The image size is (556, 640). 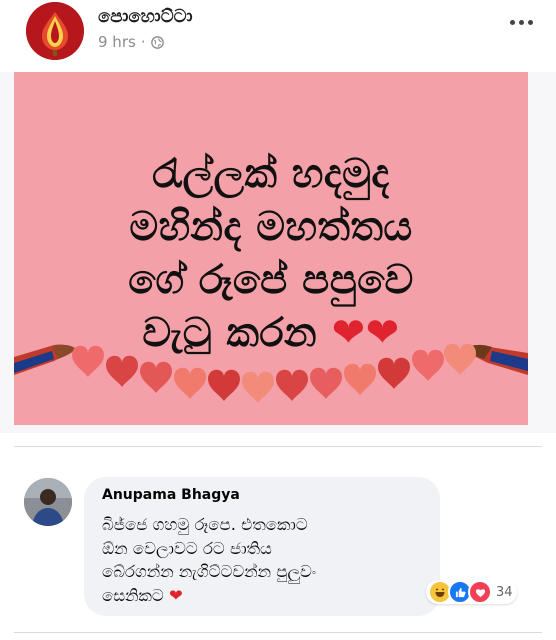 I want to click on comment-line-4: සෙනිකට ❤, so click(x=252, y=596).